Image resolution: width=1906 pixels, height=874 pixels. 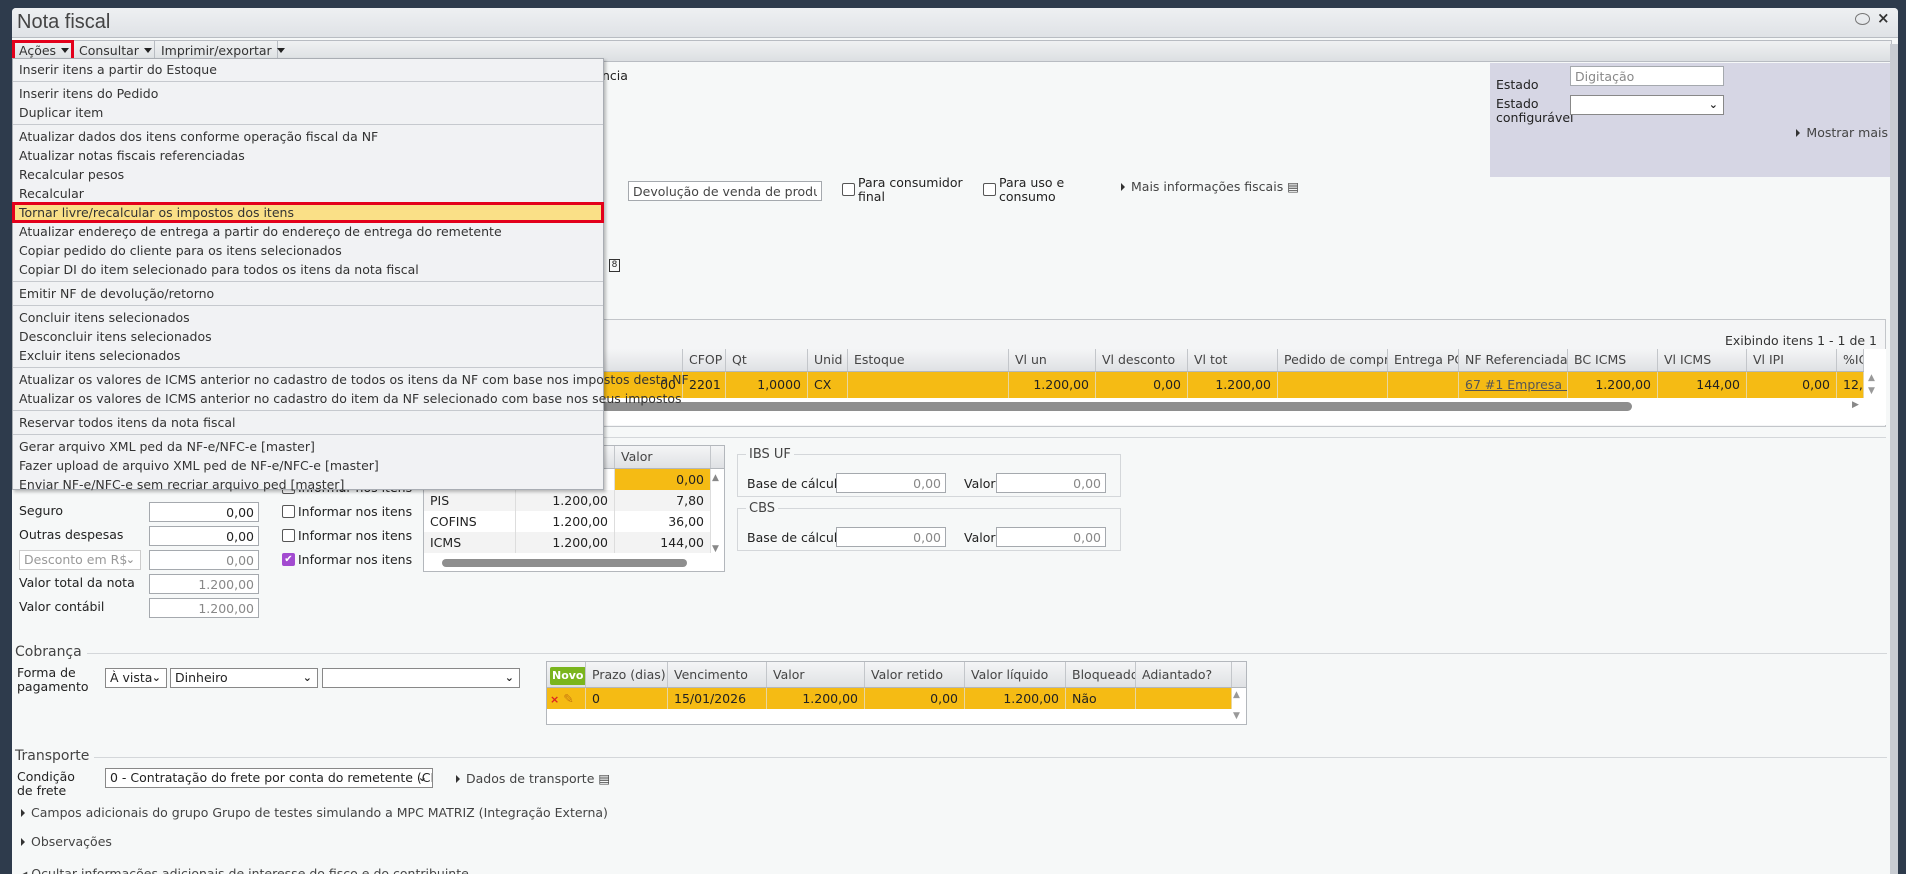 What do you see at coordinates (567, 676) in the screenshot?
I see `new-button: Novo` at bounding box center [567, 676].